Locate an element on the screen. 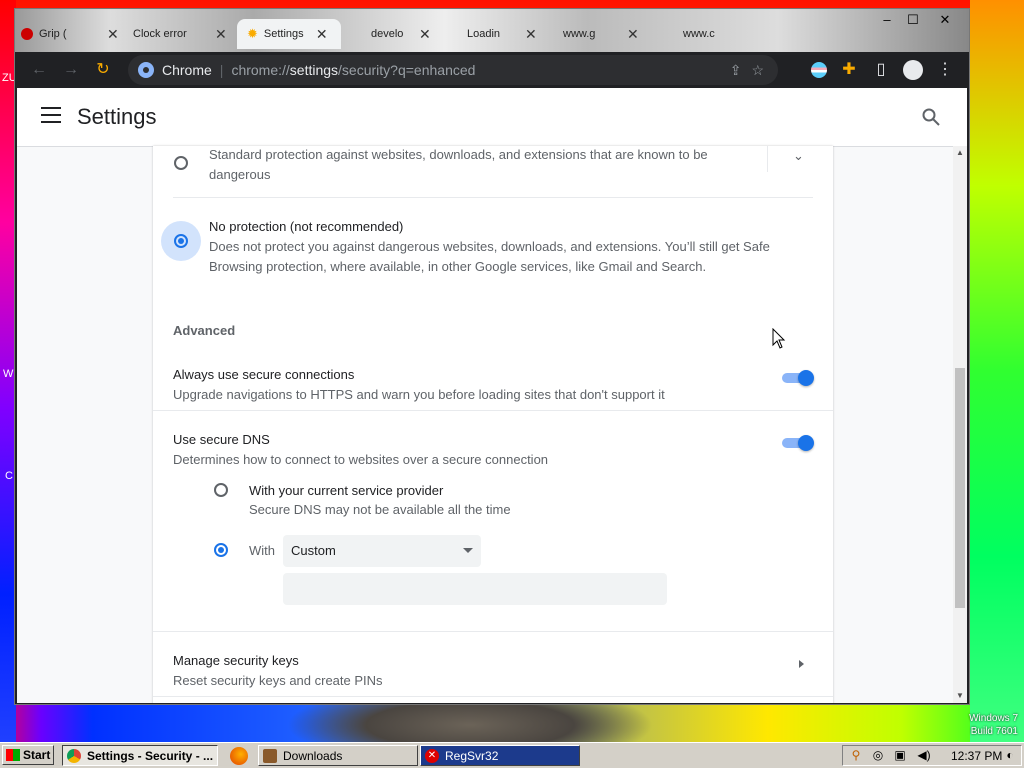  tab-loading: Loadin ✕ is located at coordinates (507, 34).